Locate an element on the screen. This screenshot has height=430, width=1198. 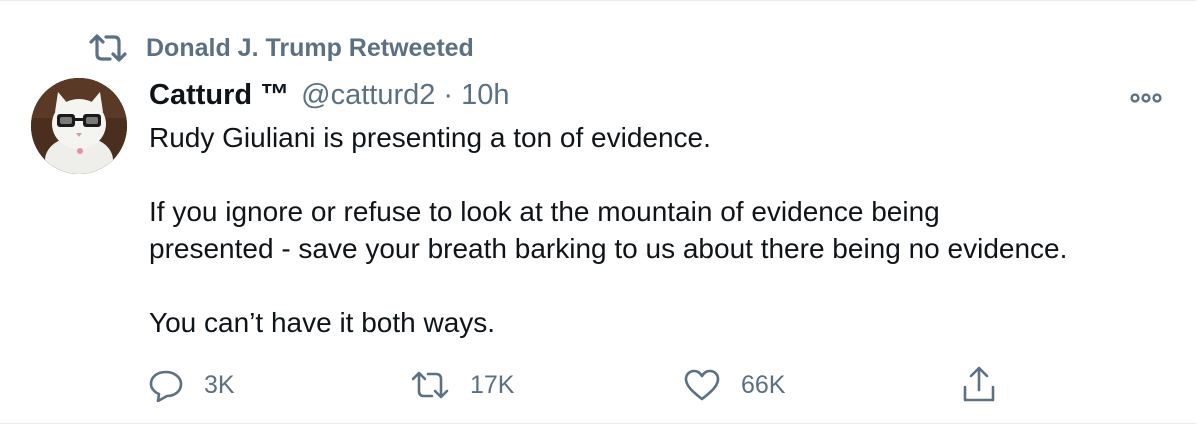
share-icon is located at coordinates (979, 384).